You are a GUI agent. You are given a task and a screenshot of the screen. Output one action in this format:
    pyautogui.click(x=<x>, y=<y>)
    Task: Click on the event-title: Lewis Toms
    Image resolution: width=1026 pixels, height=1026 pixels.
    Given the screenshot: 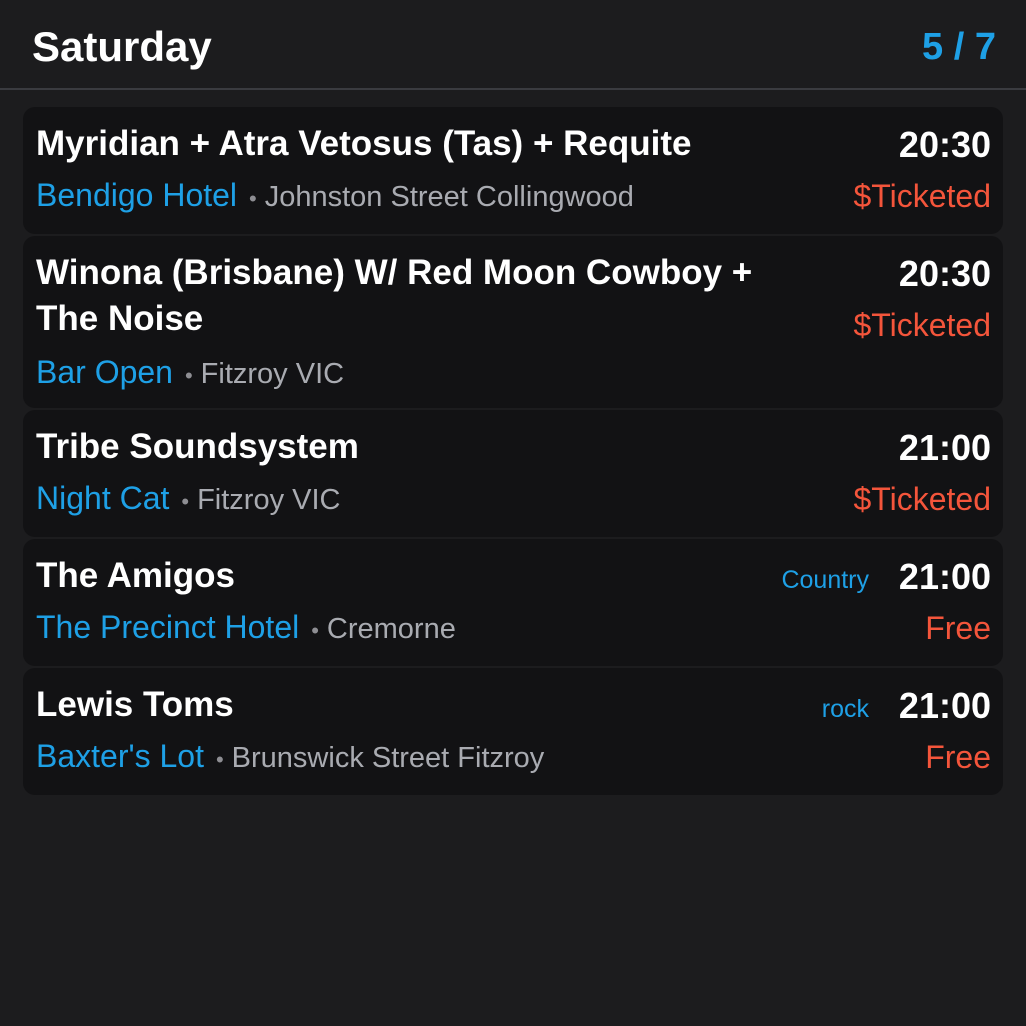 What is the action you would take?
    pyautogui.click(x=135, y=704)
    